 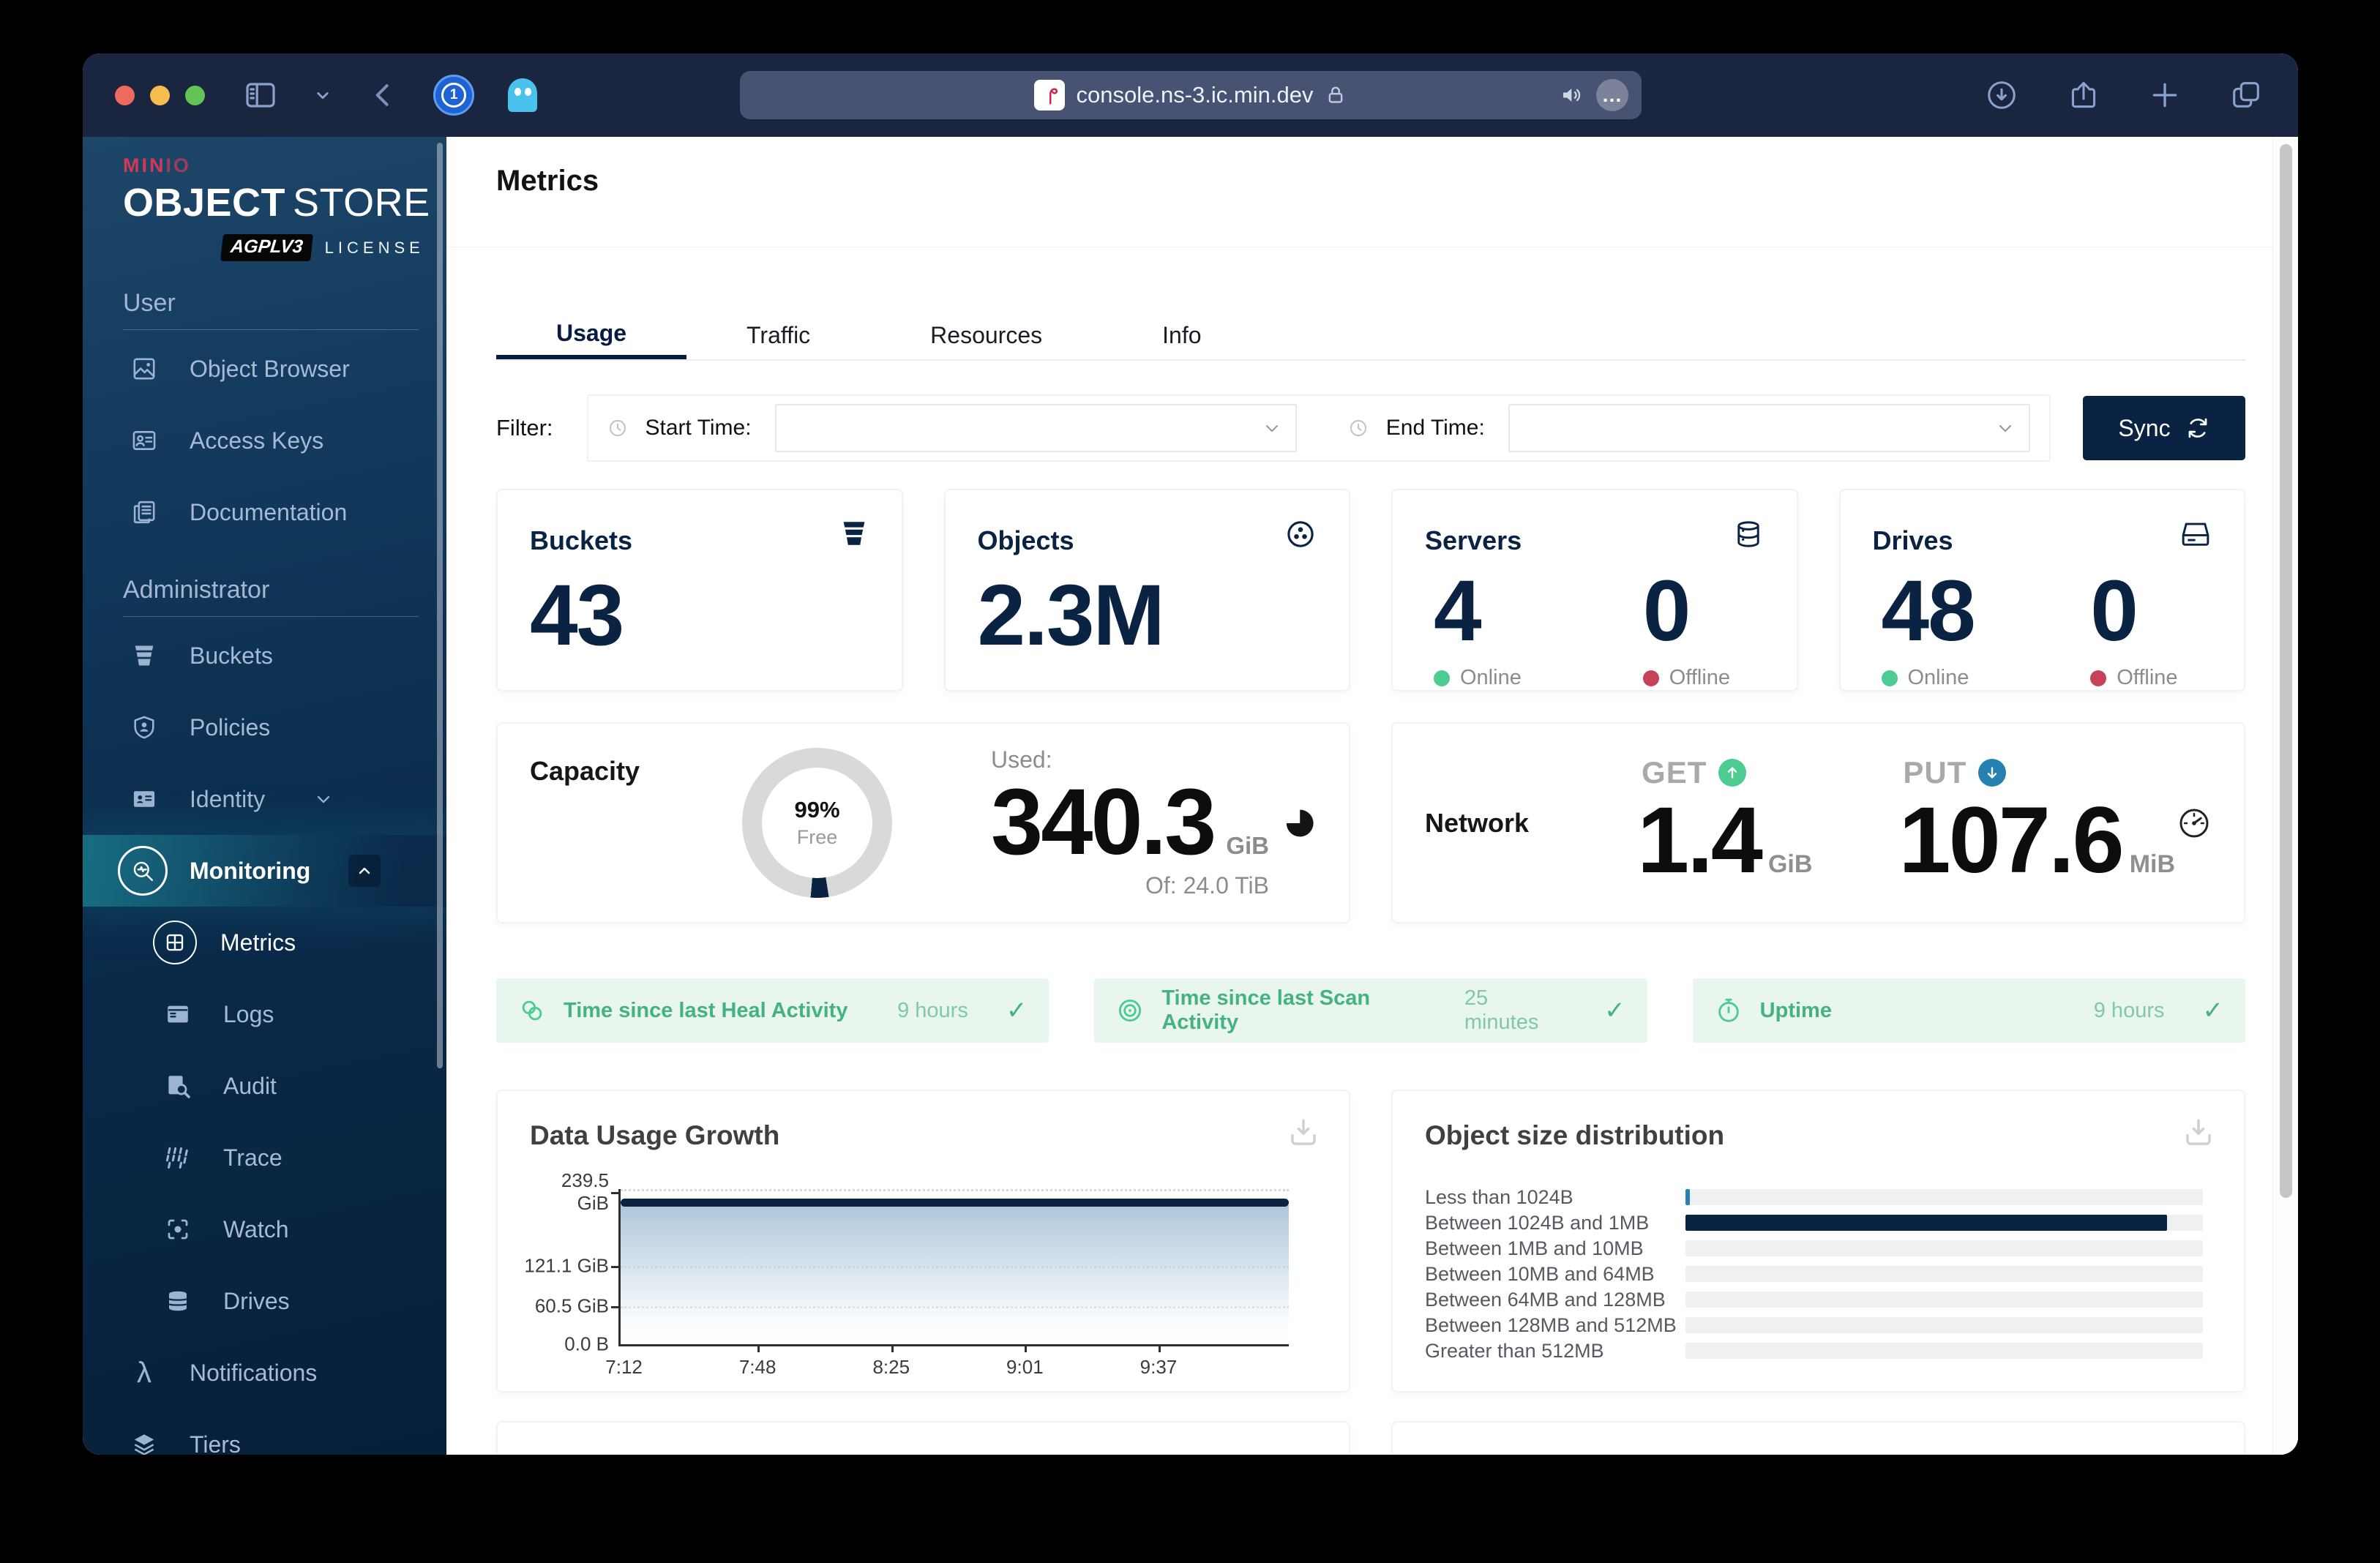 I want to click on tab-traffic: Traffic, so click(x=778, y=335).